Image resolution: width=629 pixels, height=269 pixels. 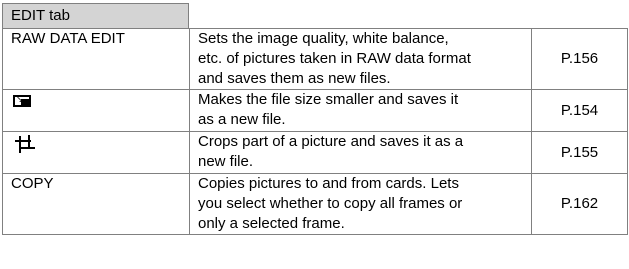 What do you see at coordinates (95, 15) in the screenshot?
I see `edit-tab-header: EDIT tab` at bounding box center [95, 15].